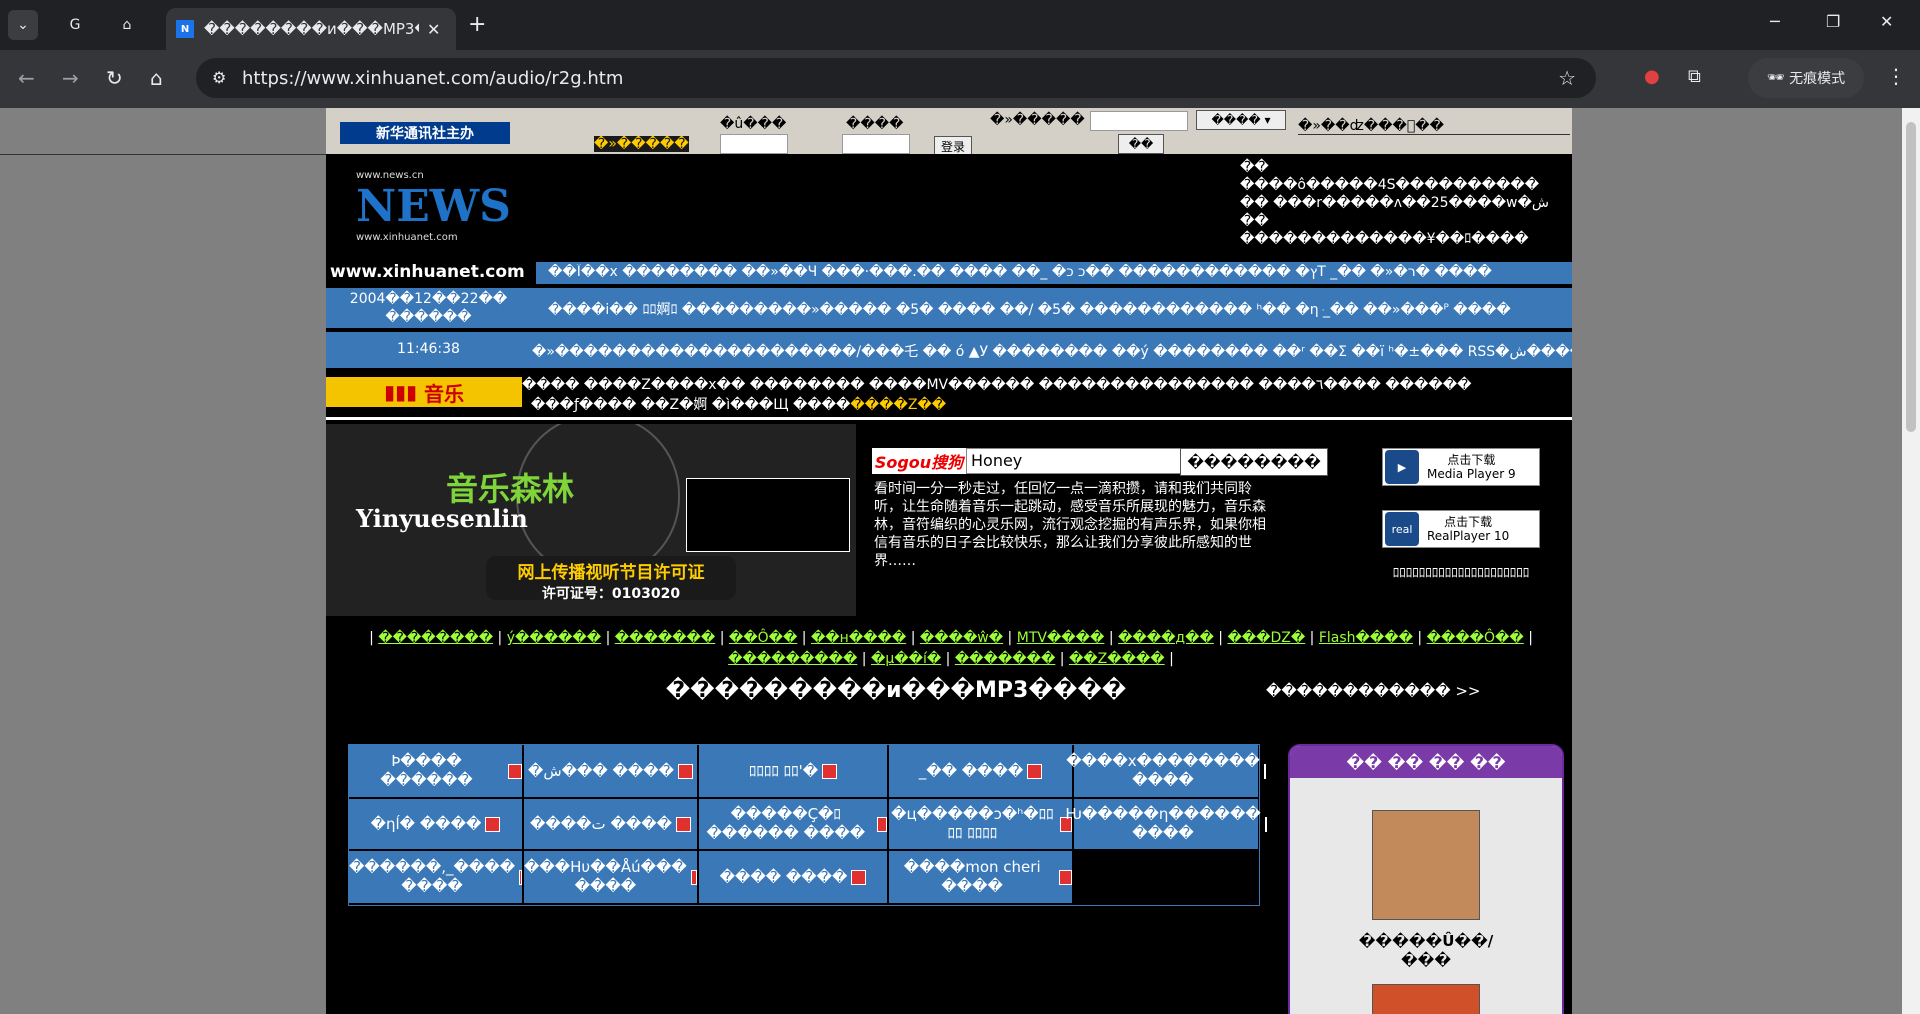  I want to click on song-cell: _�� ����, so click(980, 771).